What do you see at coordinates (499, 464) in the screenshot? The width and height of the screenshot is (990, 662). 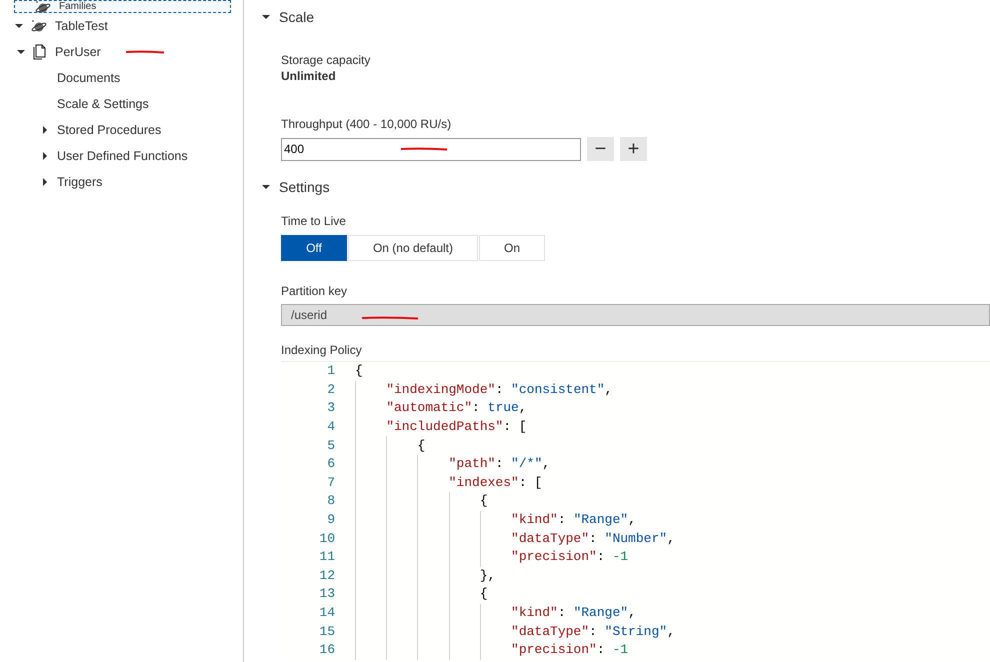 I see `code-line: "path": "/*",` at bounding box center [499, 464].